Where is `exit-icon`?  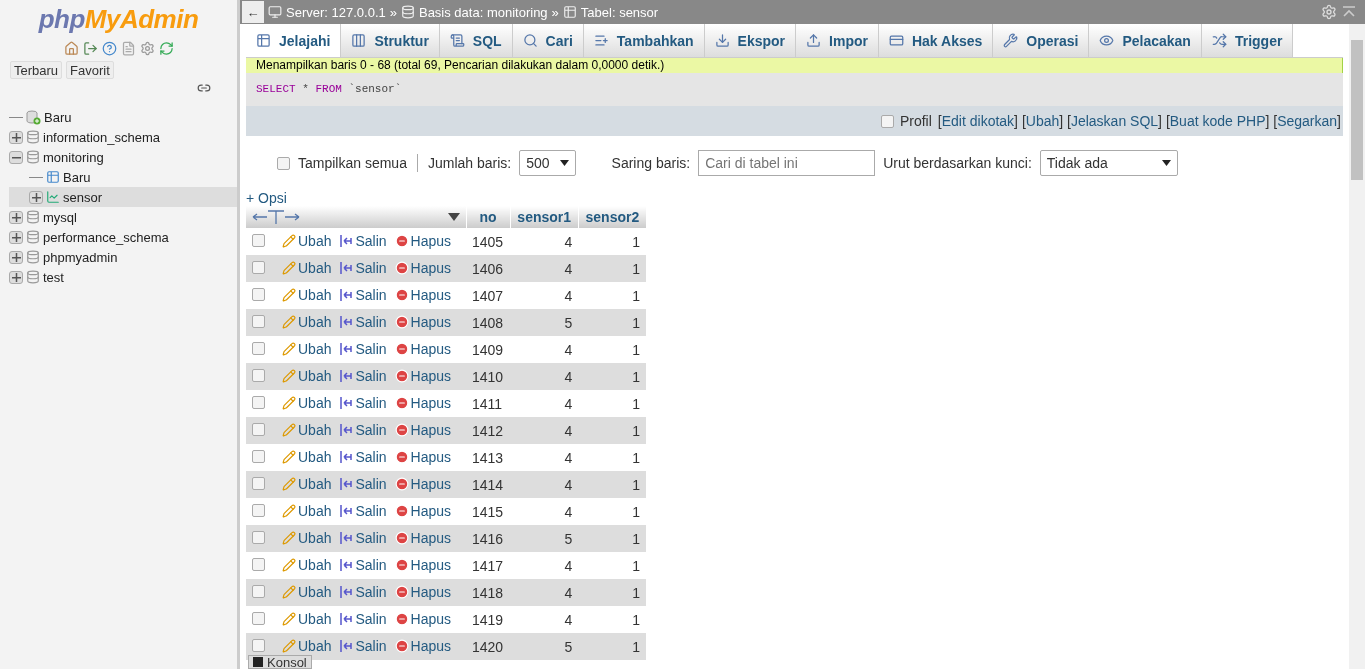
exit-icon is located at coordinates (90, 48).